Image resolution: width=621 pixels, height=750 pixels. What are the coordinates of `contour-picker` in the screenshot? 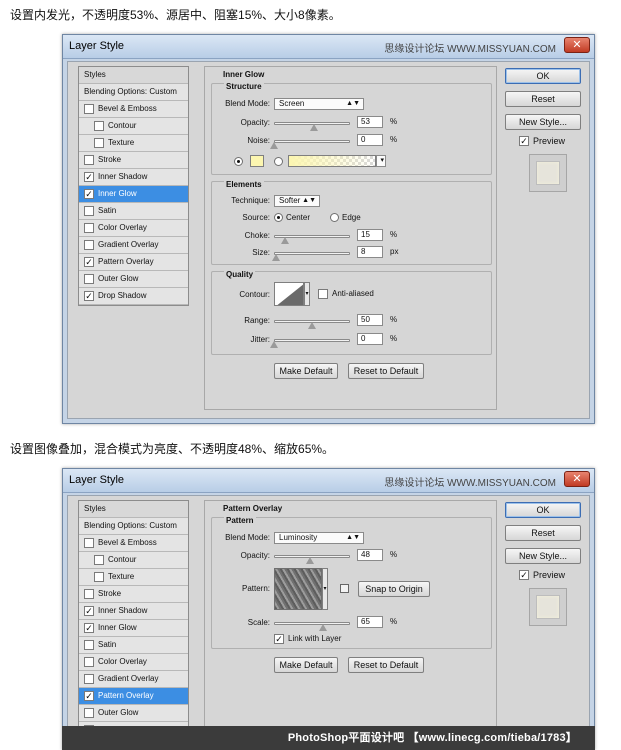 It's located at (289, 294).